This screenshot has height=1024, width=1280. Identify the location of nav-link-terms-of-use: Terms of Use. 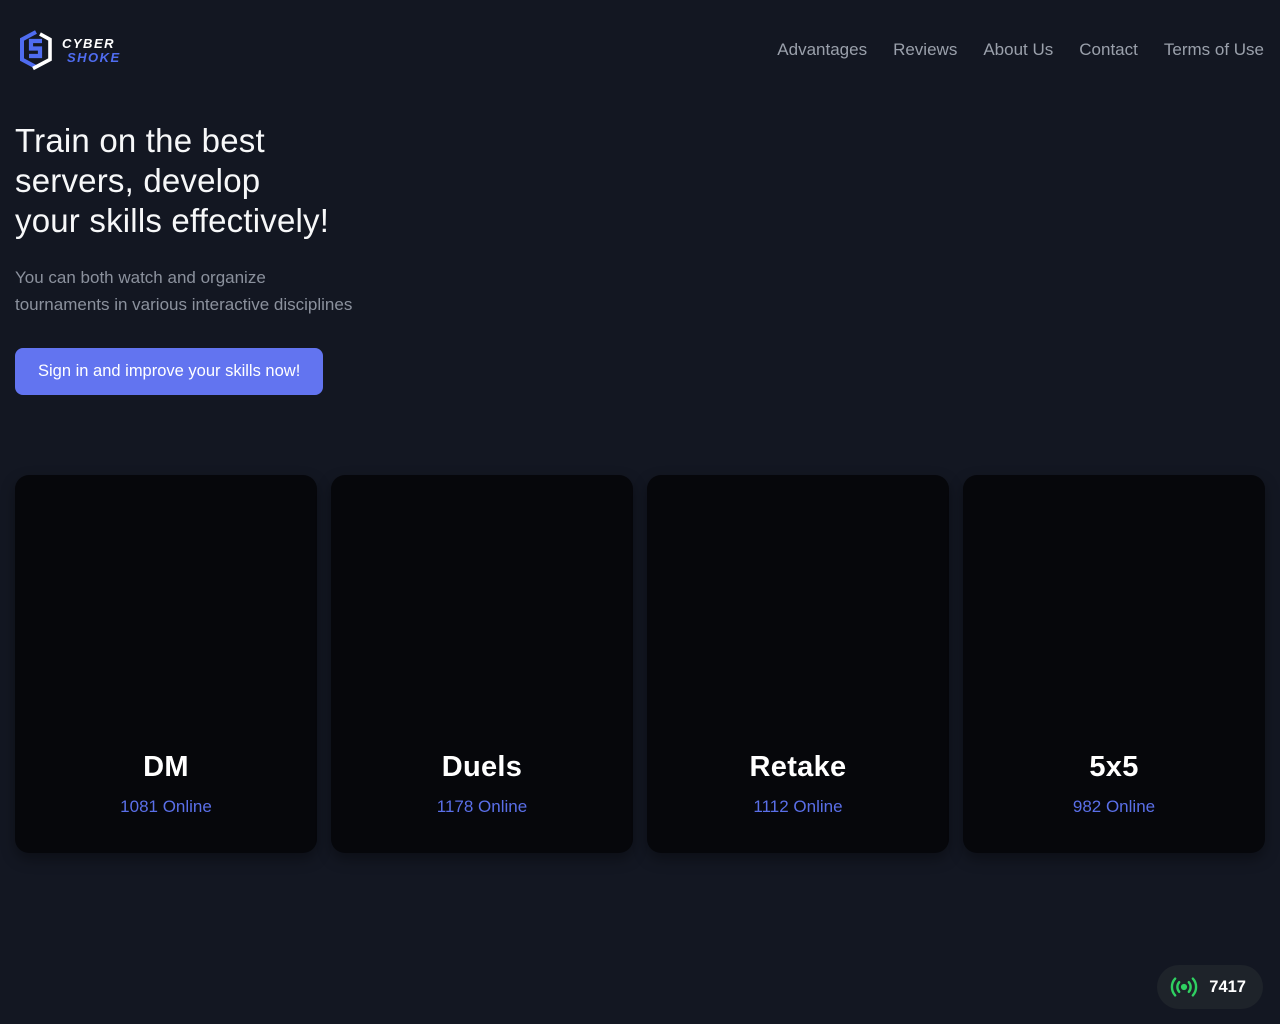
(1214, 50).